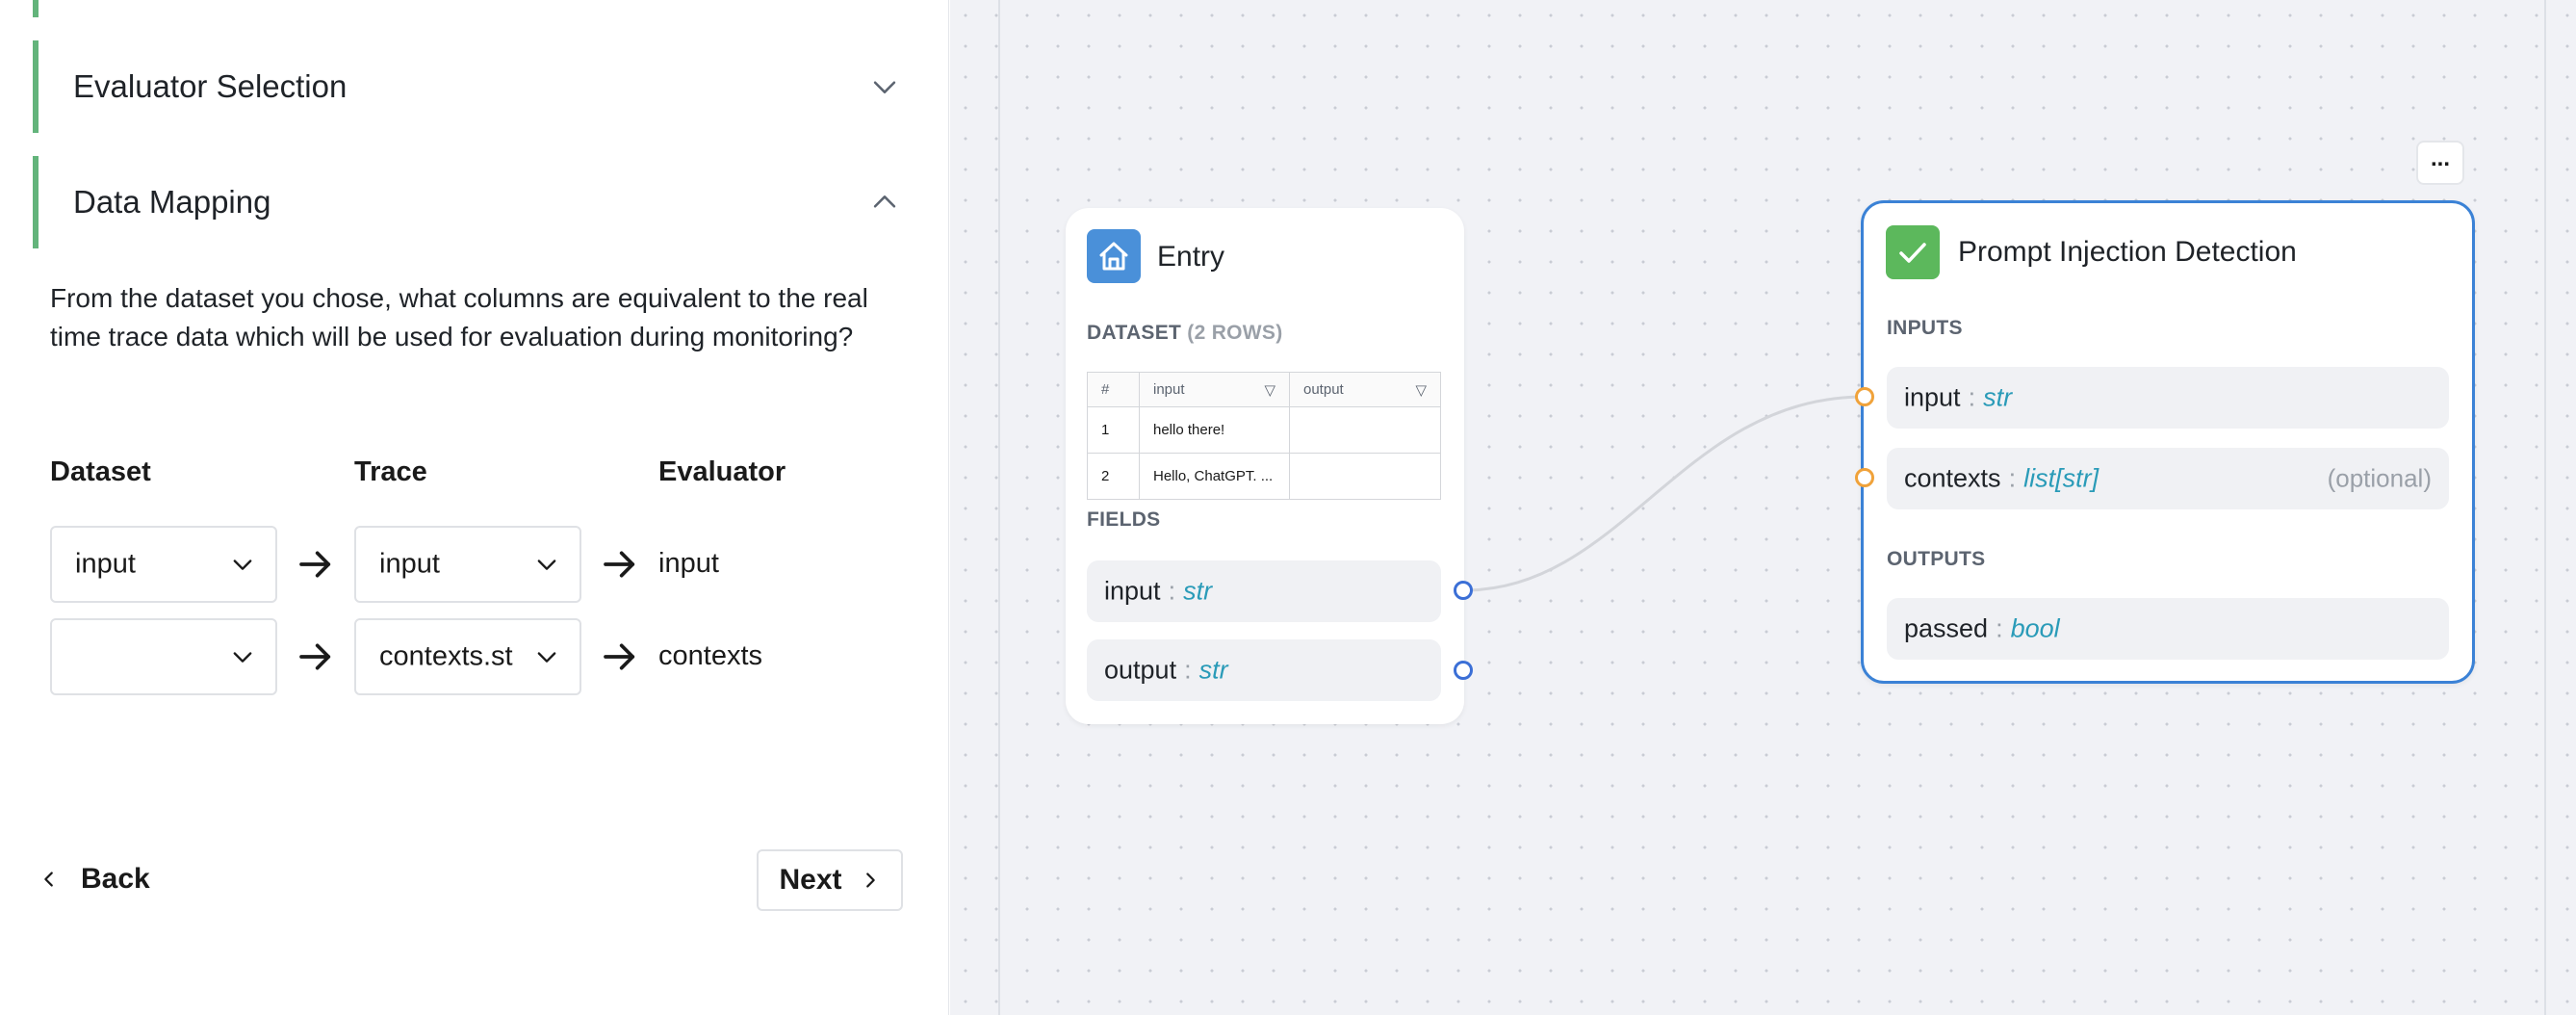  I want to click on chevron-right-icon, so click(870, 880).